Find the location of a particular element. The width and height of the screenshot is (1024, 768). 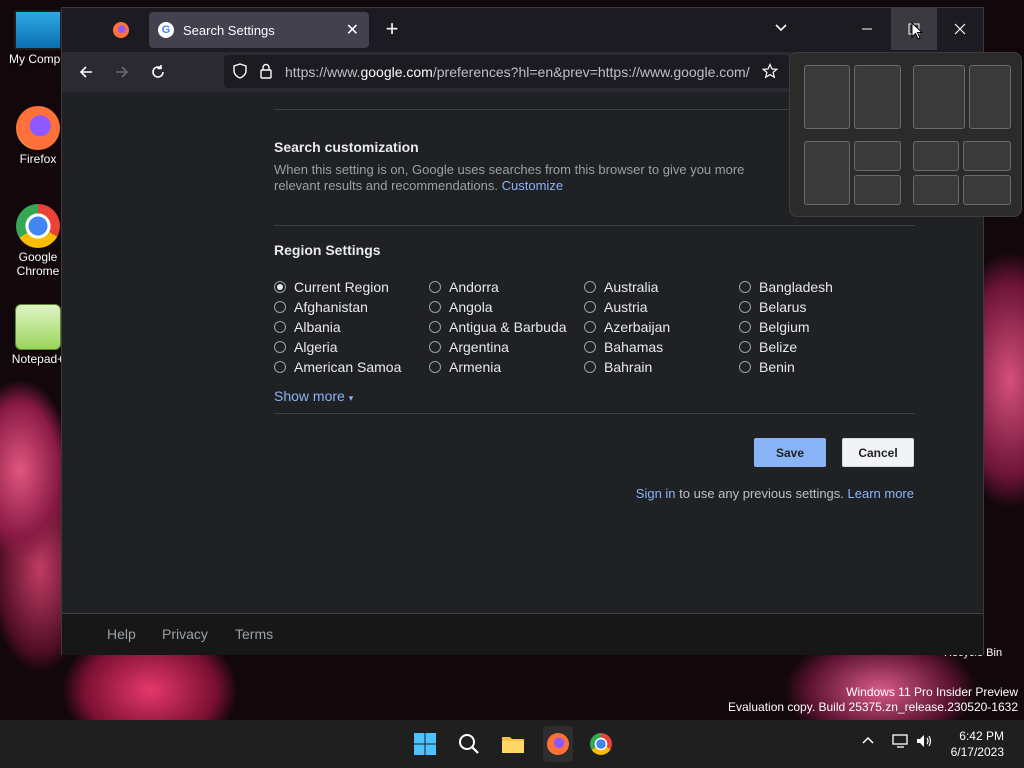

windows-logo-icon is located at coordinates (425, 744).